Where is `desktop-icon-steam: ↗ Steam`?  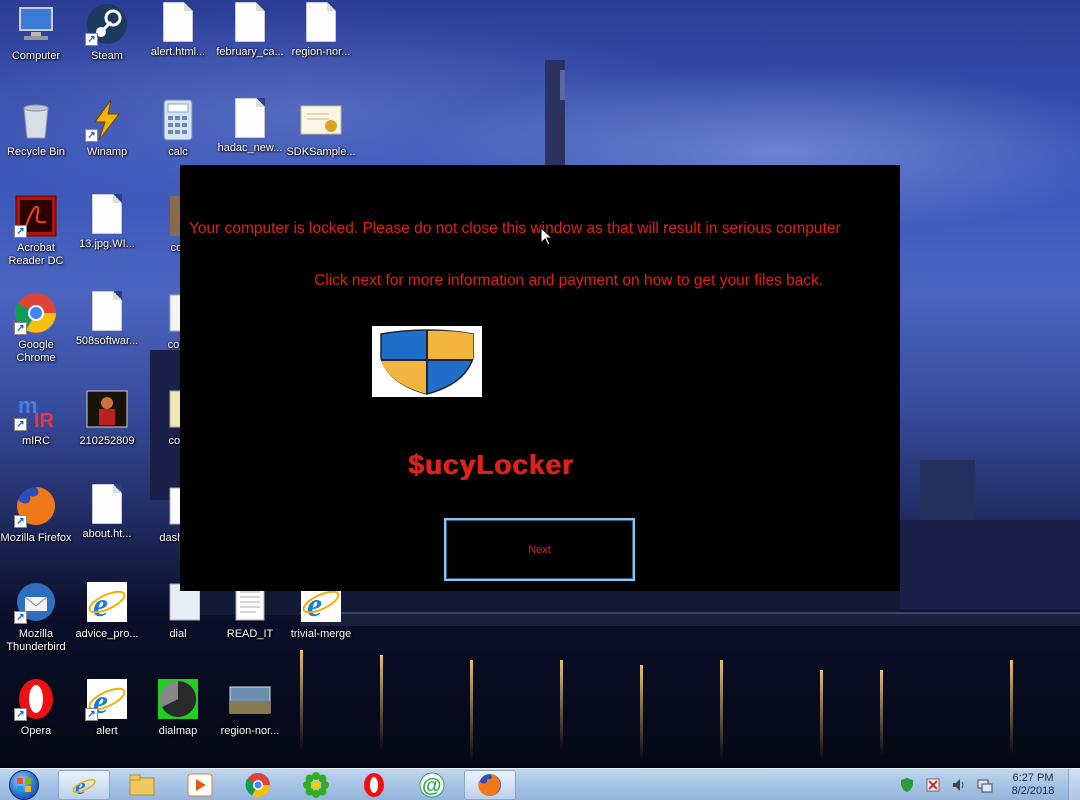
desktop-icon-steam: ↗ Steam is located at coordinates (107, 45).